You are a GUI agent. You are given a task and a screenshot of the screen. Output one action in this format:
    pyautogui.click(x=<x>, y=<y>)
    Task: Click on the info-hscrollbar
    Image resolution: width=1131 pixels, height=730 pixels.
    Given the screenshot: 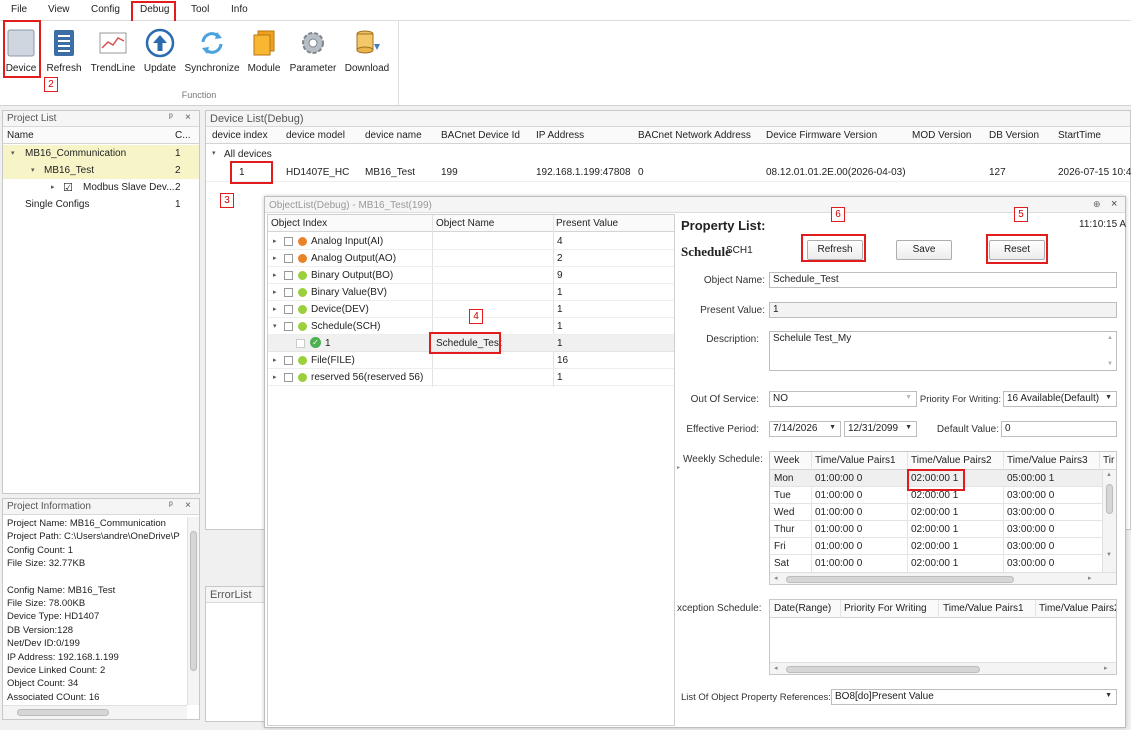 What is the action you would take?
    pyautogui.click(x=95, y=712)
    